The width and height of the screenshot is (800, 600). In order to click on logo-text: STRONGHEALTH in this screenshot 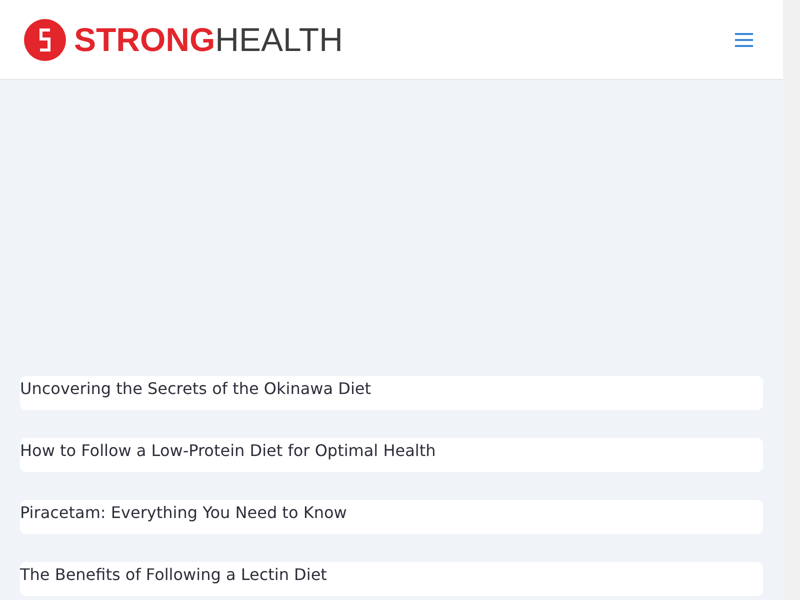, I will do `click(208, 40)`.